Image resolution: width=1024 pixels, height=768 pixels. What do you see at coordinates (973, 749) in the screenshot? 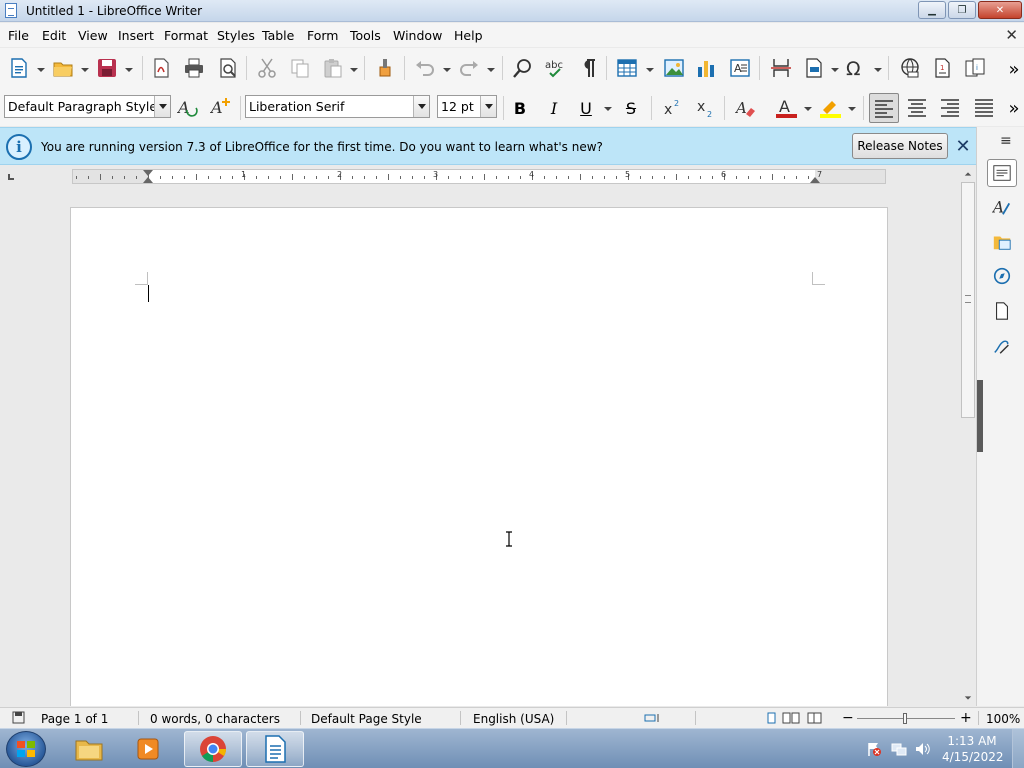
I see `taskbar-clock: 1:13 AM 4/15/2022` at bounding box center [973, 749].